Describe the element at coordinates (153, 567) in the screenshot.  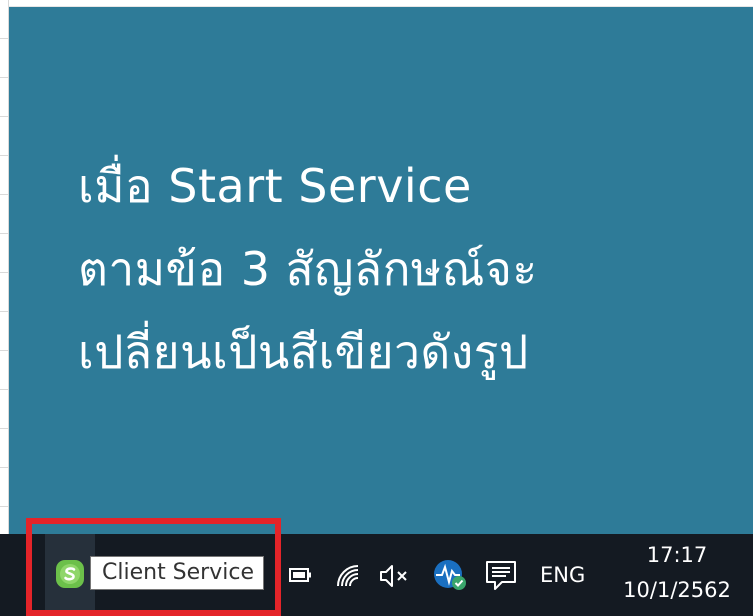
I see `highlight-annotation-box` at that location.